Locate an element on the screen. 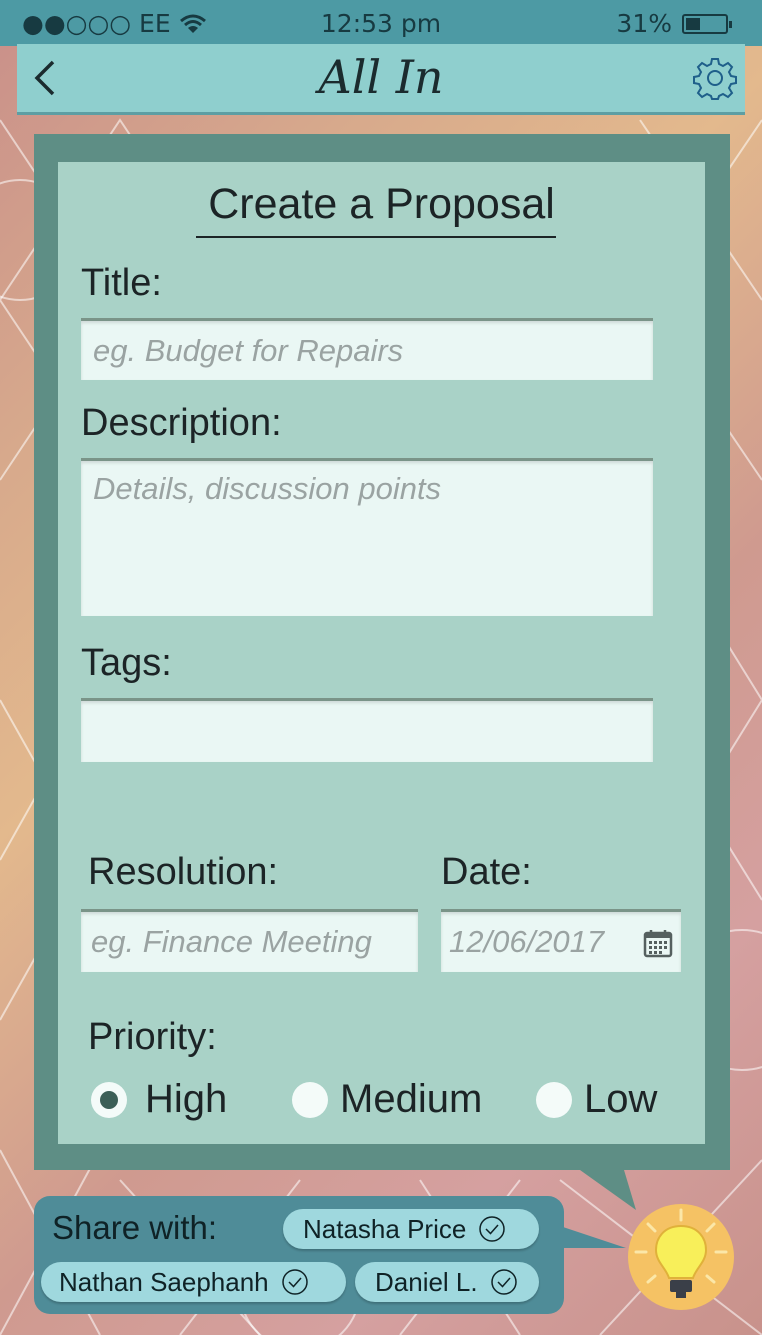  battery-percent: 31% is located at coordinates (644, 23).